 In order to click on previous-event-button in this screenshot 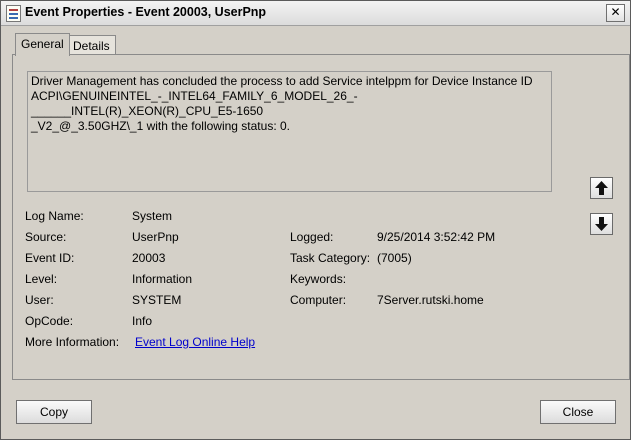, I will do `click(601, 188)`.